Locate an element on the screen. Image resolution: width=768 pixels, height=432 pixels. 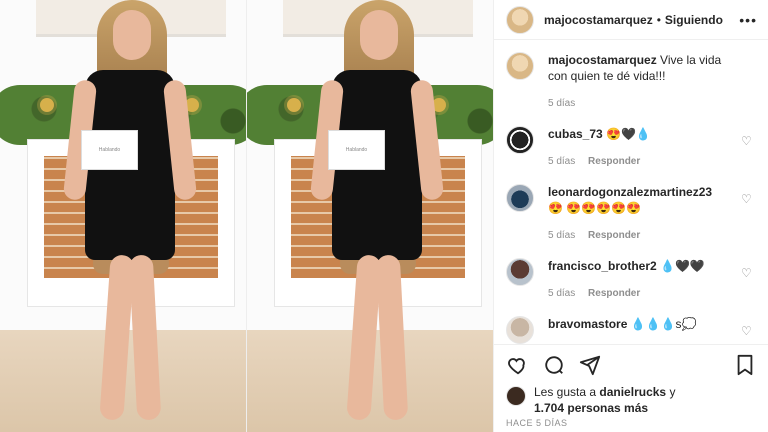
comment-username: francisco_brother2 is located at coordinates (602, 266).